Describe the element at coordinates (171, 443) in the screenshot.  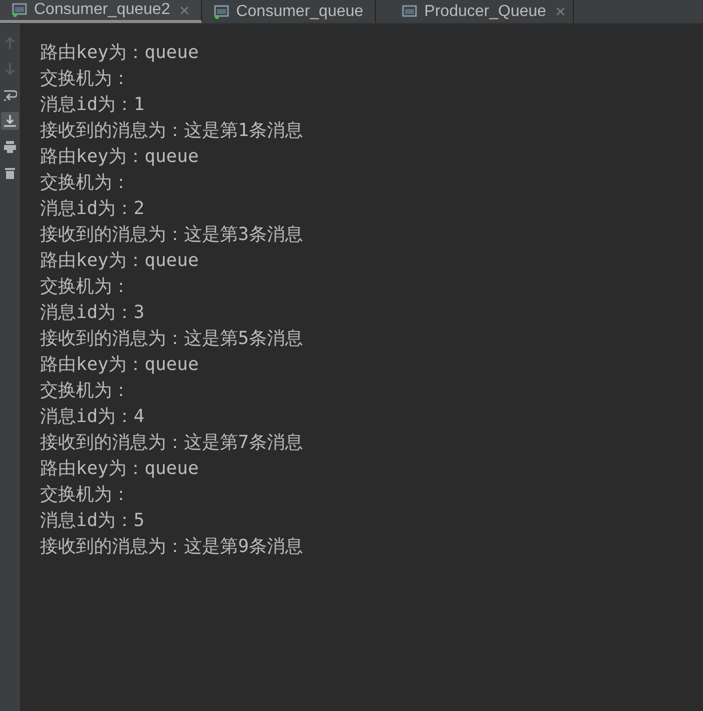
I see `console-line: 接收到的消息为：这是第7条消息` at that location.